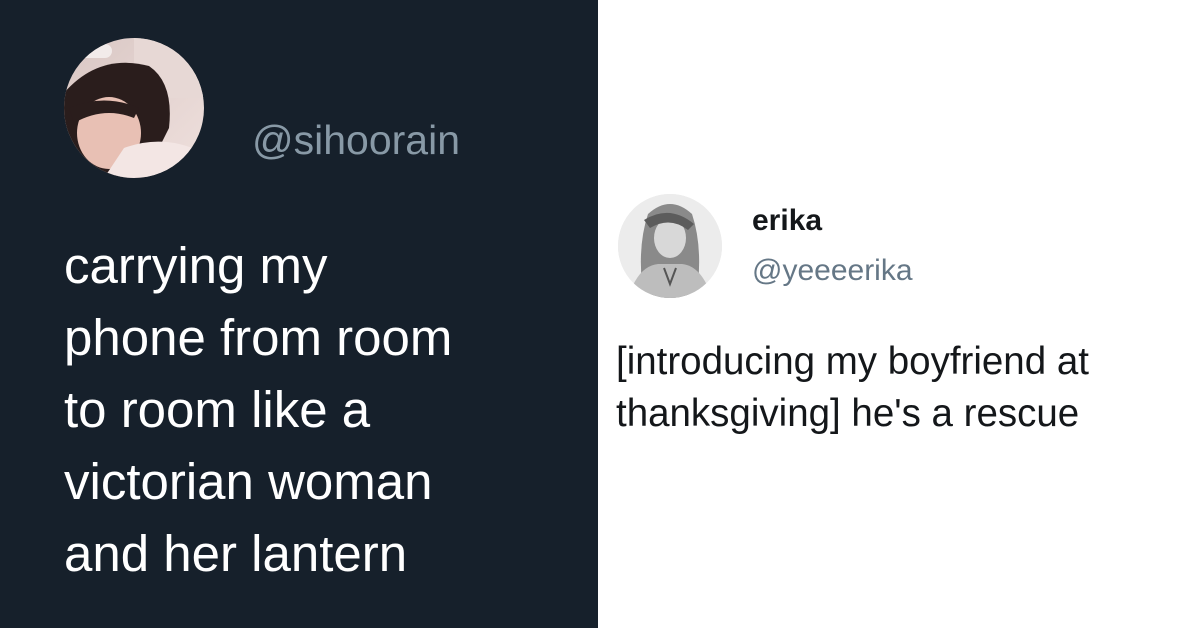 This screenshot has width=1200, height=628. I want to click on tweet-author-name: erika, so click(787, 221).